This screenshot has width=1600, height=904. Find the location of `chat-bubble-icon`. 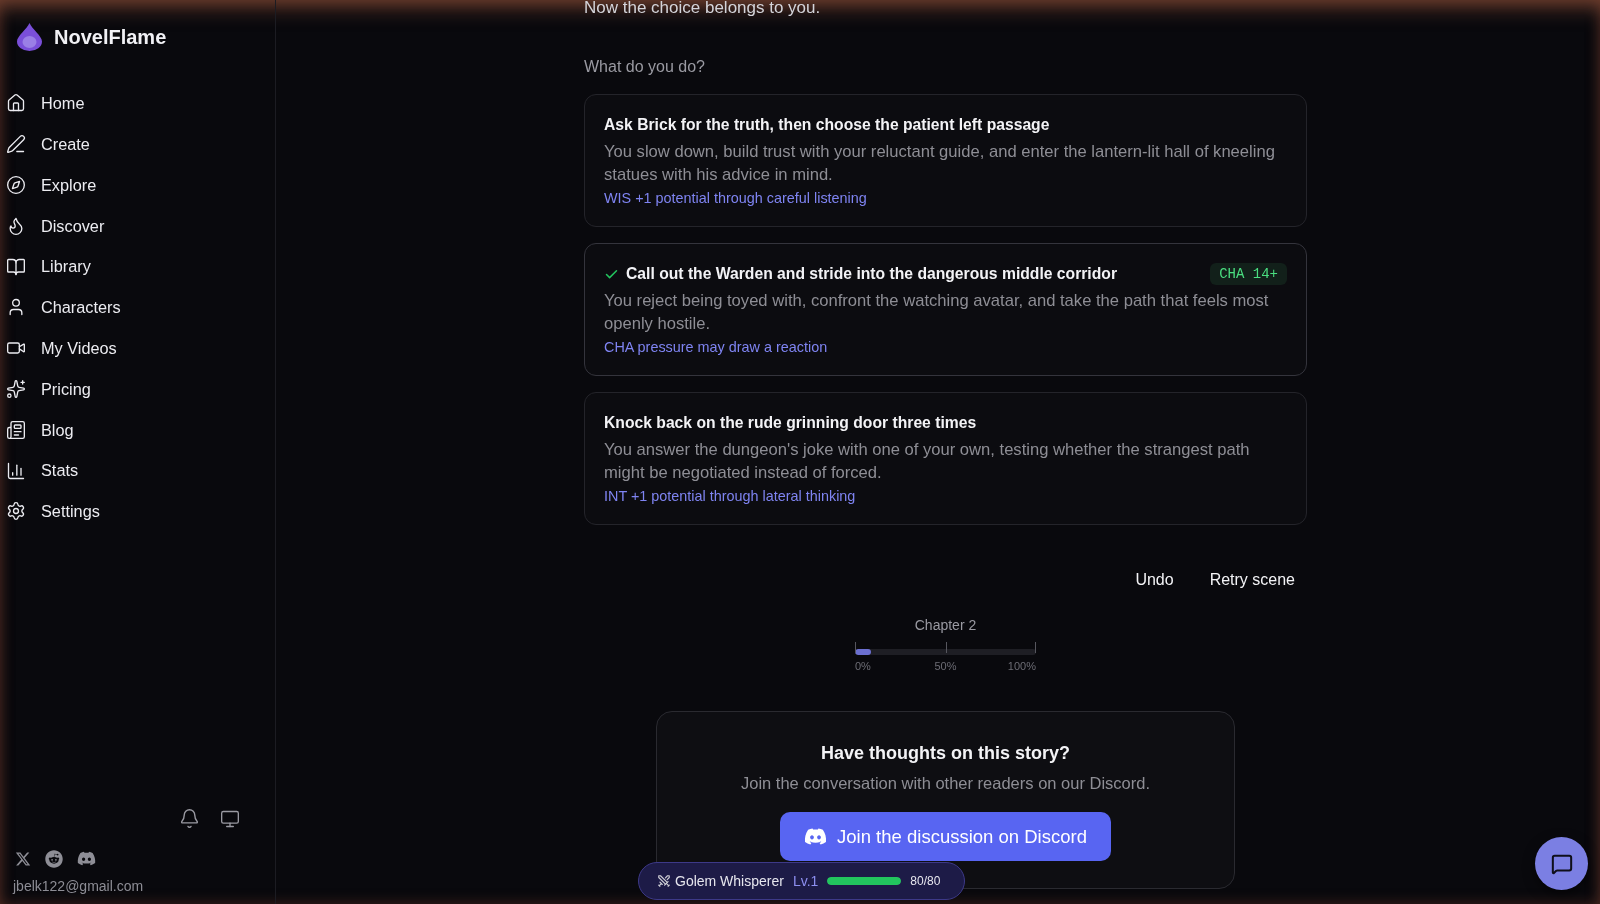

chat-bubble-icon is located at coordinates (1561, 863).